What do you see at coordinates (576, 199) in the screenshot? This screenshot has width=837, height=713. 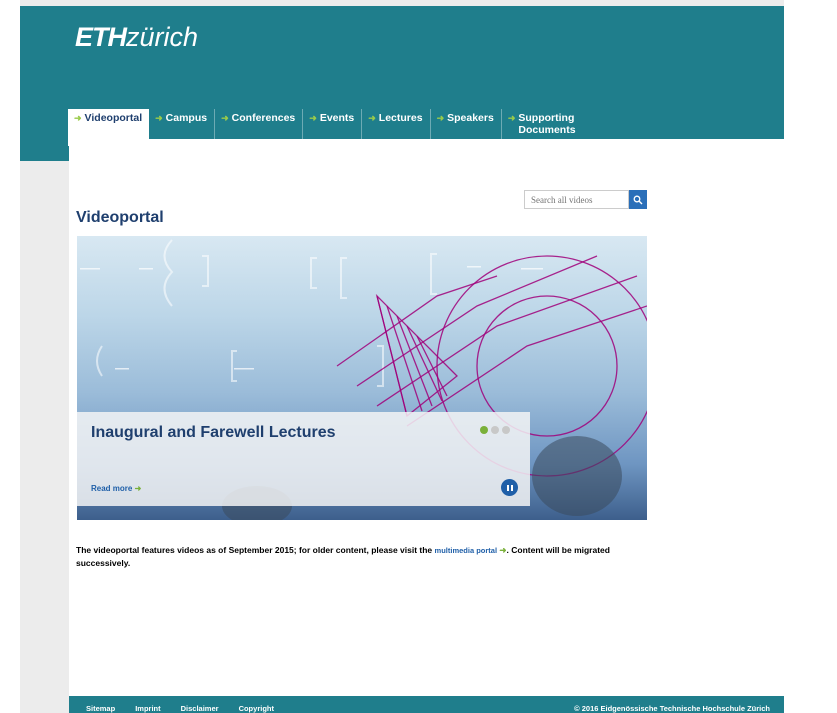 I see `search-input` at bounding box center [576, 199].